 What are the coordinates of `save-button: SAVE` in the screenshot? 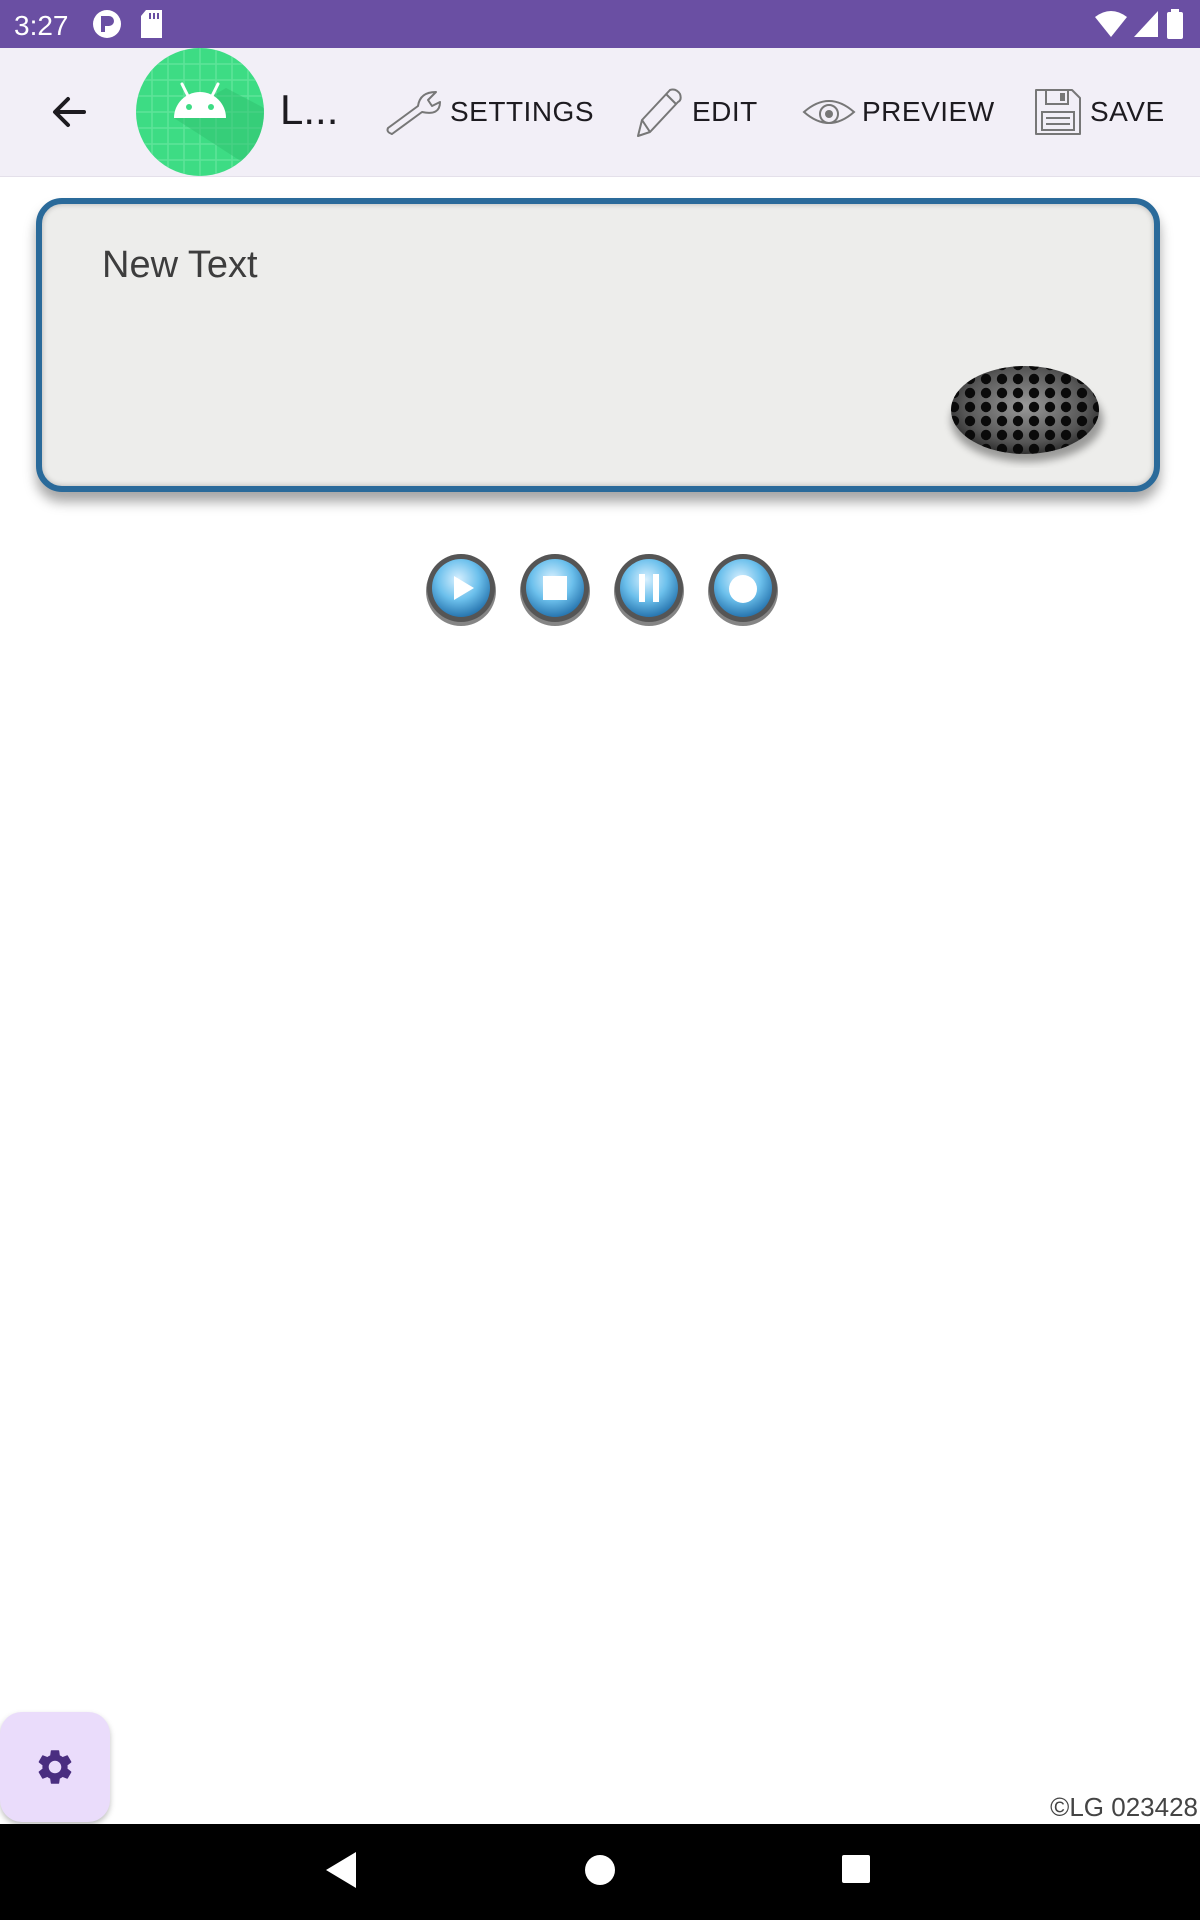 It's located at (1098, 112).